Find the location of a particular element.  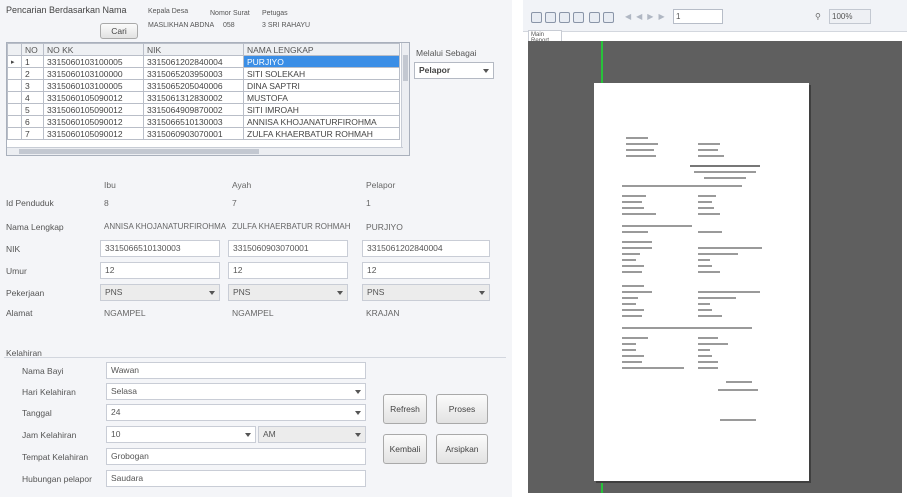

melalui-value: Pelapor is located at coordinates (435, 70).